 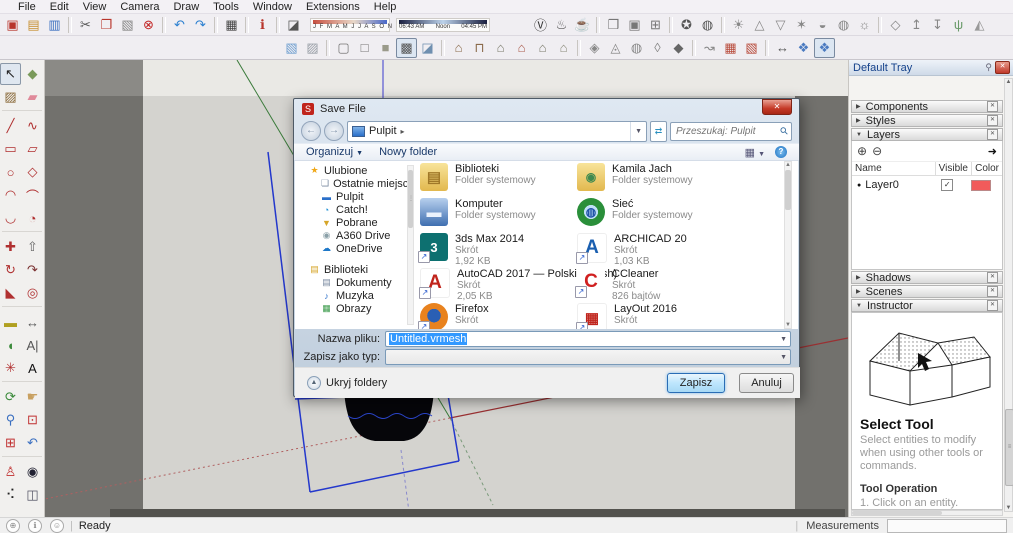 What do you see at coordinates (987, 168) in the screenshot?
I see `color-column-header: Color` at bounding box center [987, 168].